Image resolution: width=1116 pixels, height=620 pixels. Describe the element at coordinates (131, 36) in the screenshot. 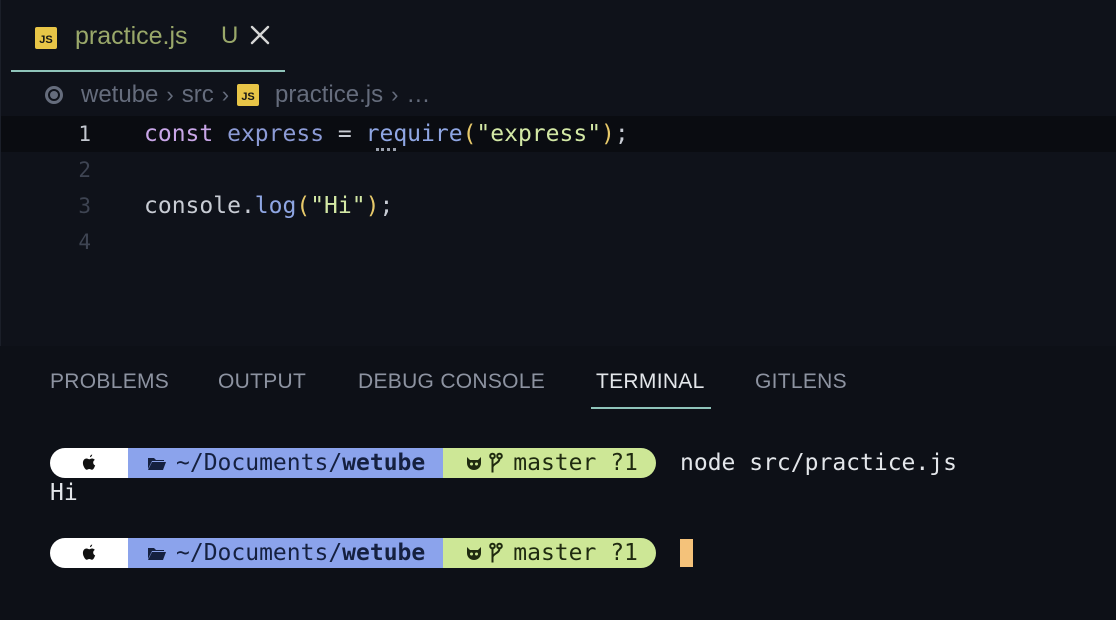

I see `tab-filename: practice.js` at that location.